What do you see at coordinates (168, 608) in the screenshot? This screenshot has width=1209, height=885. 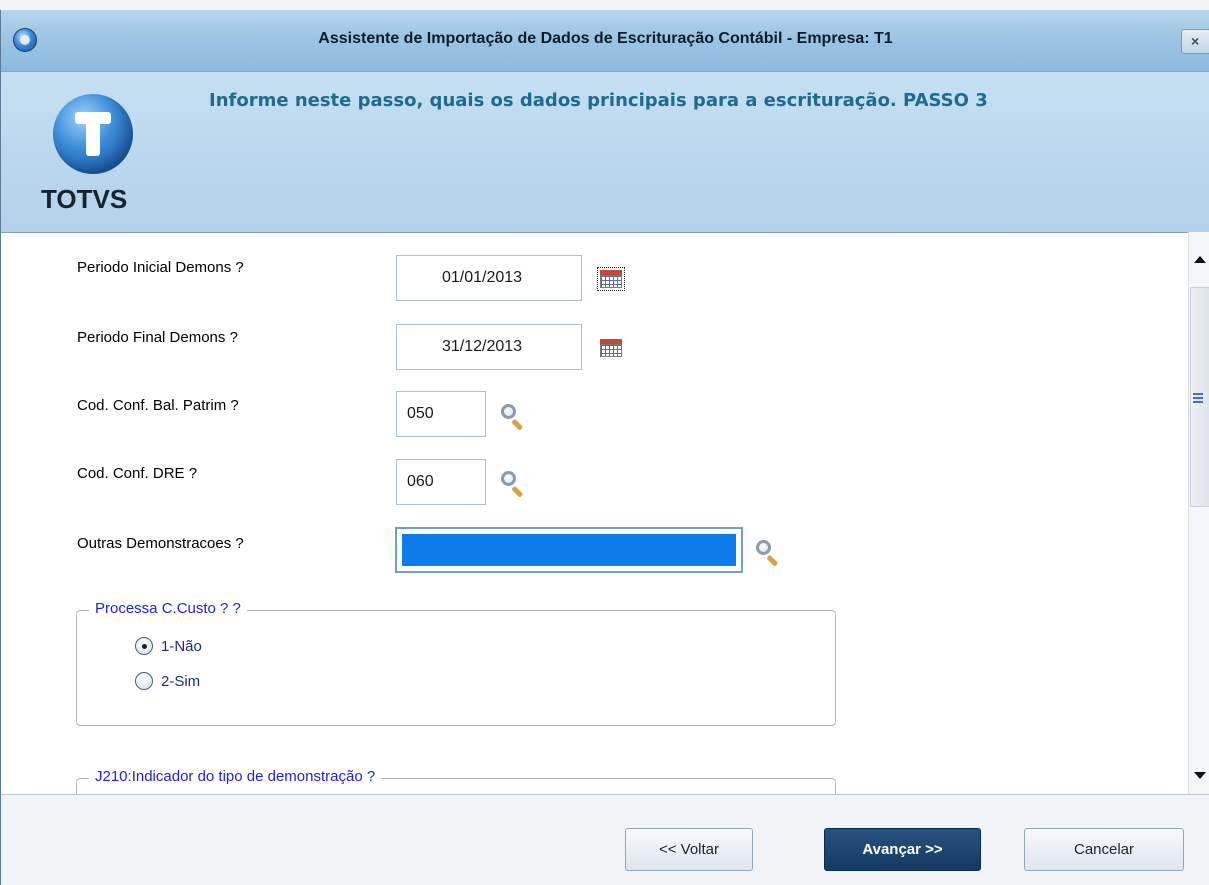 I see `processa-ccusto-legend: Processa C.Custo ? ?` at bounding box center [168, 608].